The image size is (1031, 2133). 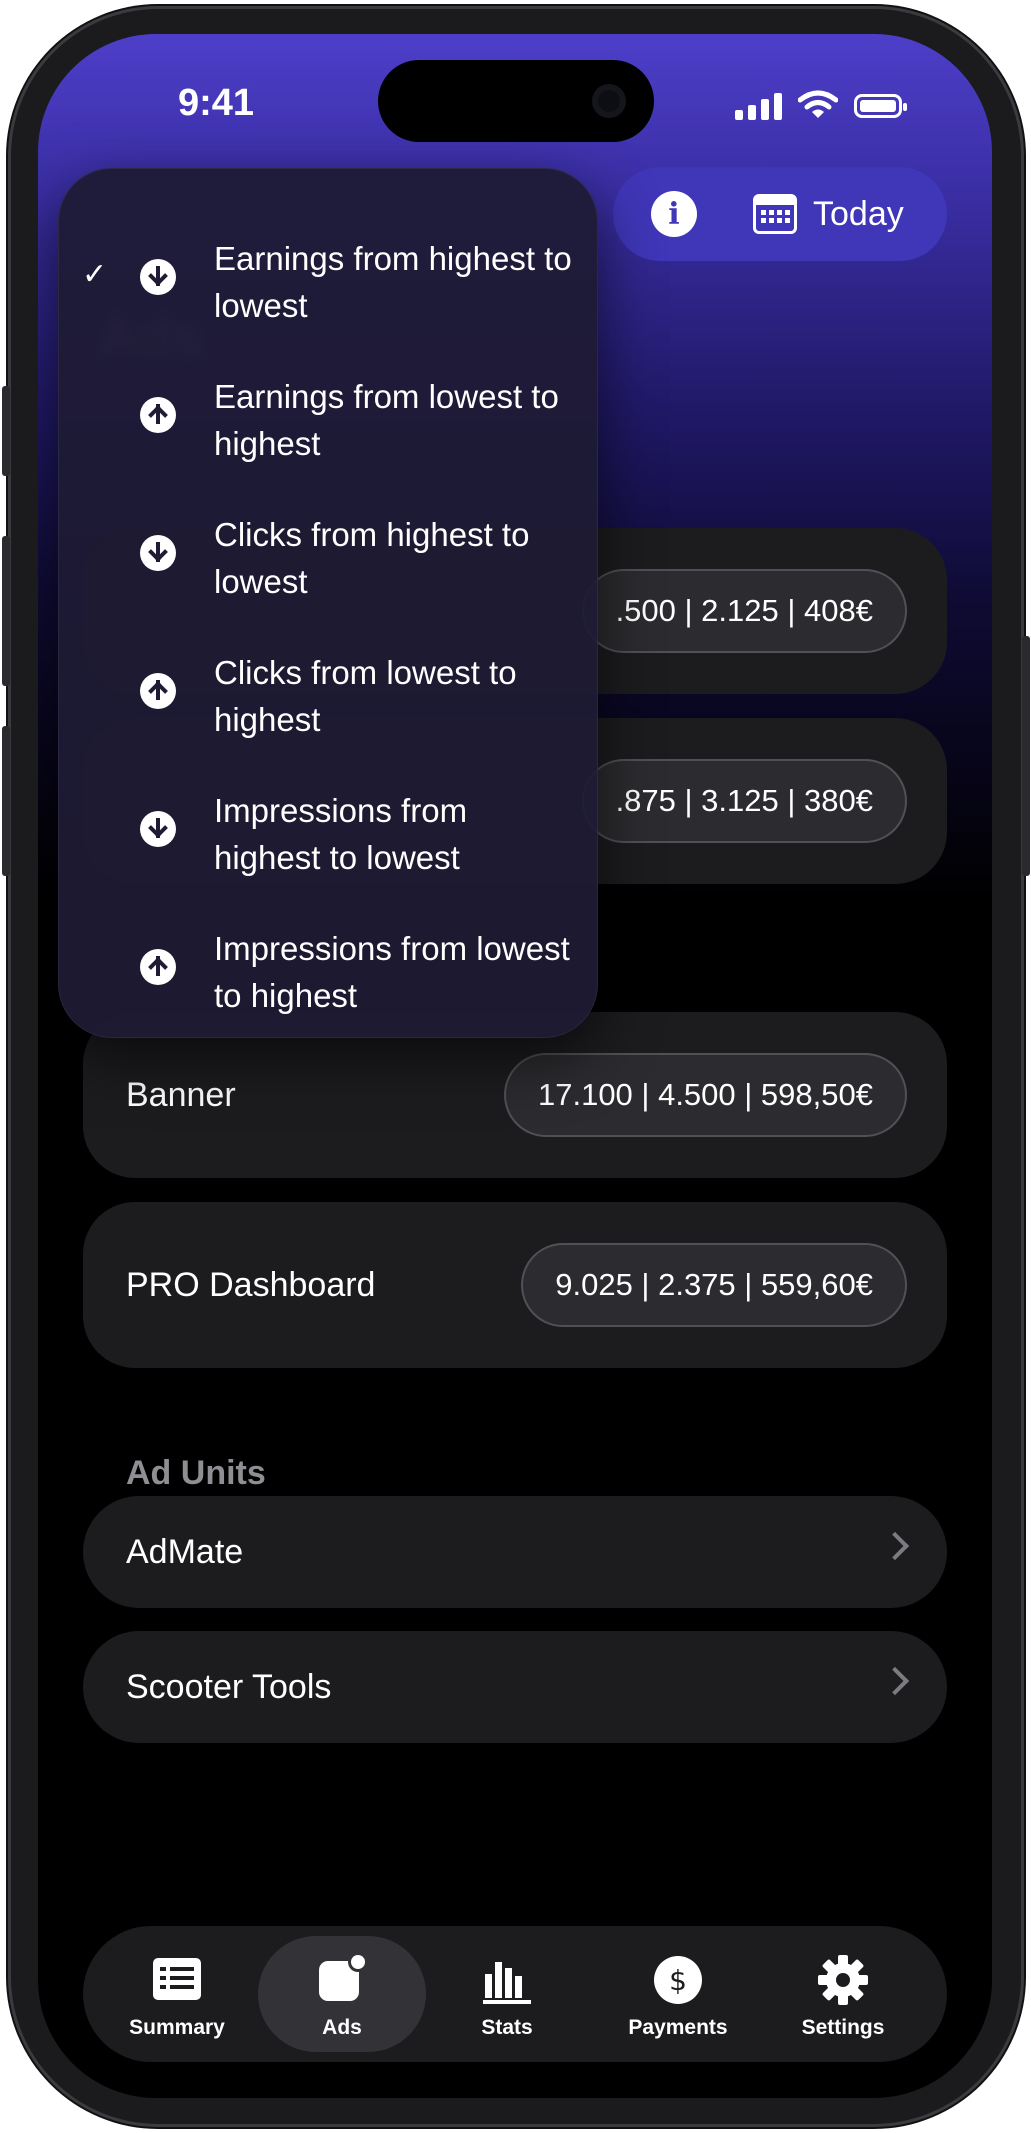 What do you see at coordinates (744, 611) in the screenshot?
I see `placement-stats: .500 | 2.125 | 408€` at bounding box center [744, 611].